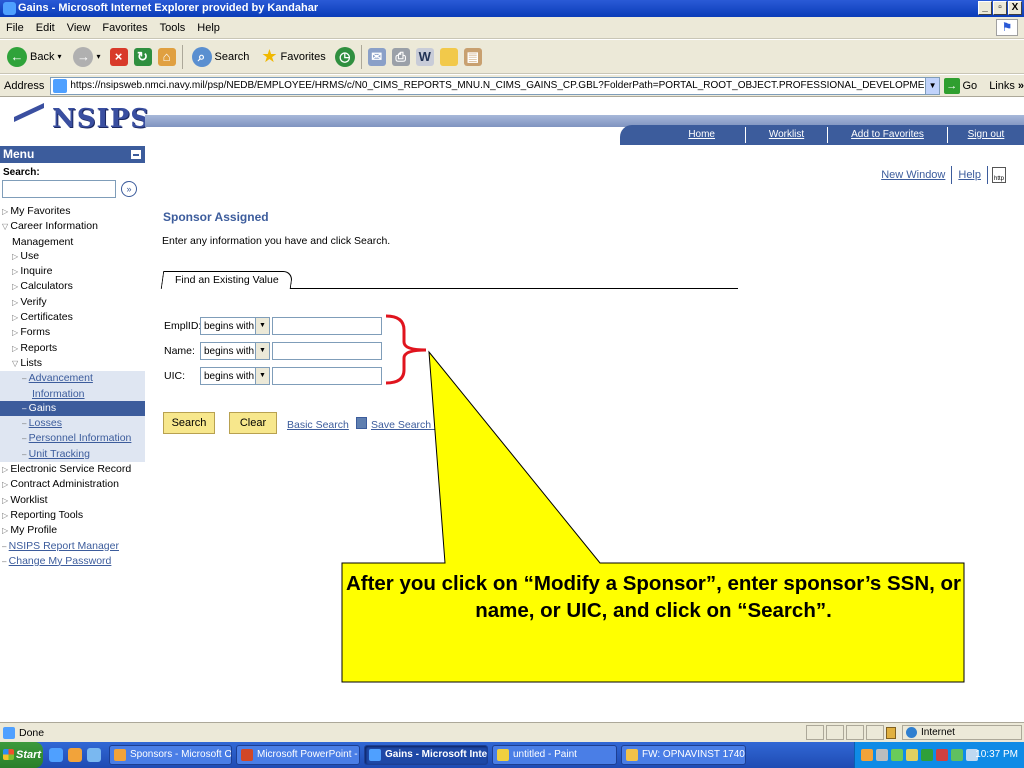 Image resolution: width=1024 pixels, height=768 pixels. What do you see at coordinates (72, 256) in the screenshot?
I see `menu-item: ▷ Use` at bounding box center [72, 256].